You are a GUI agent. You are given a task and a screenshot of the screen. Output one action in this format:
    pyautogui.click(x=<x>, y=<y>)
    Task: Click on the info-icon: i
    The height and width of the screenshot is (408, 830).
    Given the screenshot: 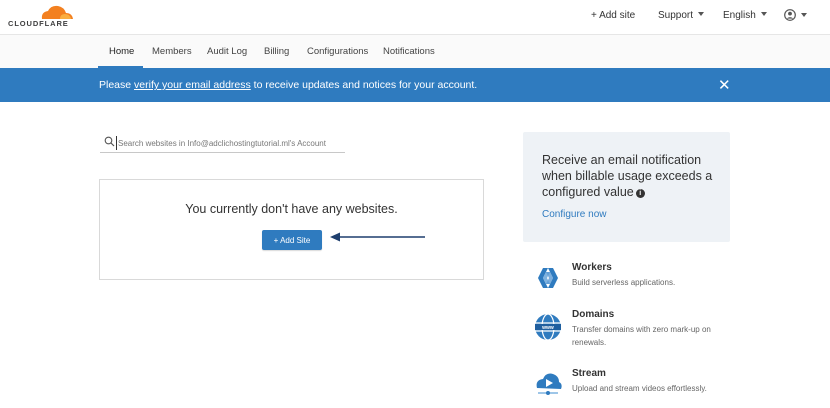 What is the action you would take?
    pyautogui.click(x=640, y=193)
    